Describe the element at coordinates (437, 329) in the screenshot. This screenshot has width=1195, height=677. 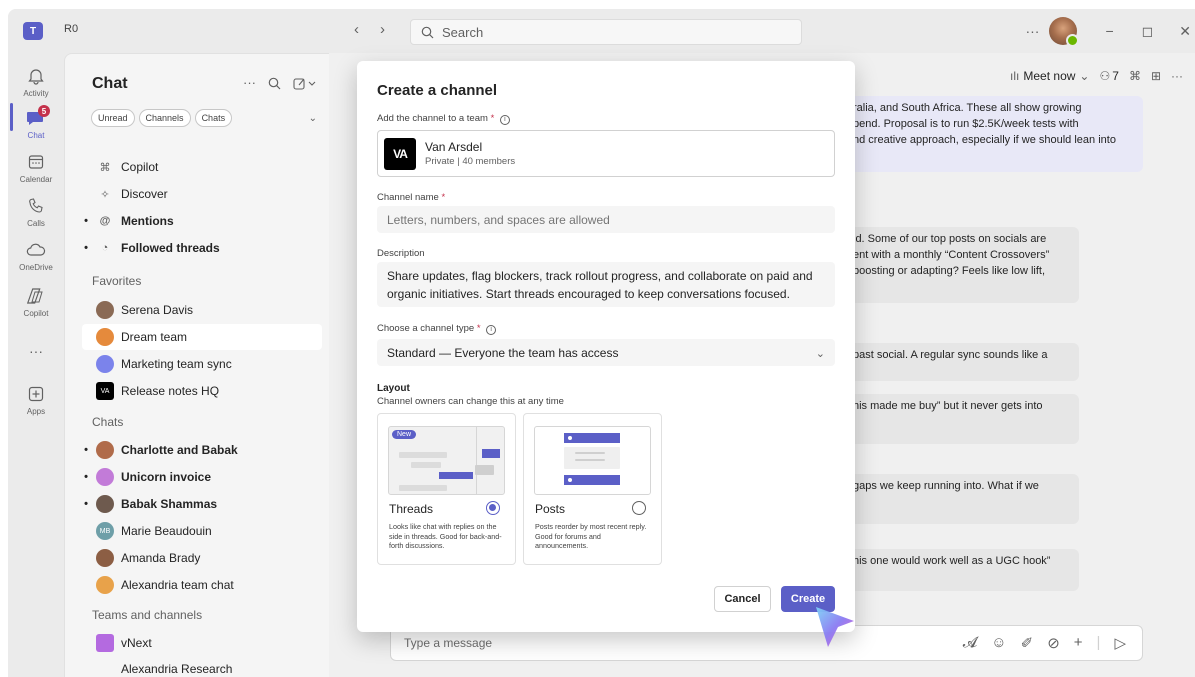
I see `channel-type-label: Choose a channel type * i` at that location.